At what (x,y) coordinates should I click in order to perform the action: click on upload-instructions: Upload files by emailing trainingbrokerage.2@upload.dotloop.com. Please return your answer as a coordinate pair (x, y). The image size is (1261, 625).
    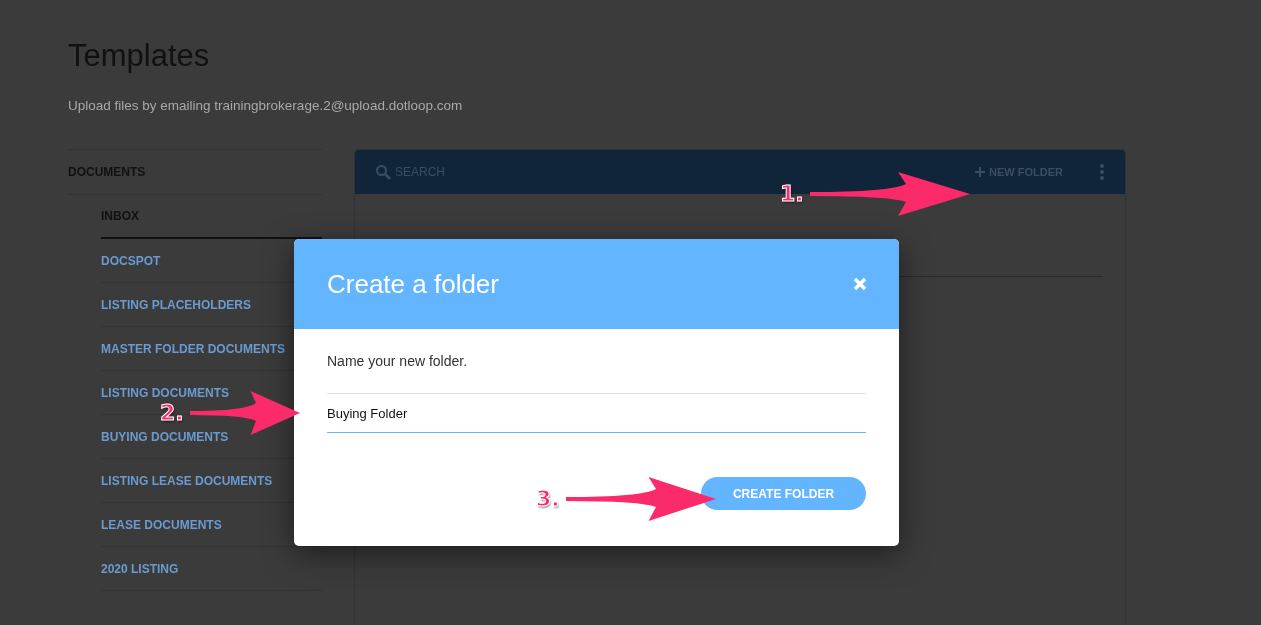
    Looking at the image, I should click on (266, 105).